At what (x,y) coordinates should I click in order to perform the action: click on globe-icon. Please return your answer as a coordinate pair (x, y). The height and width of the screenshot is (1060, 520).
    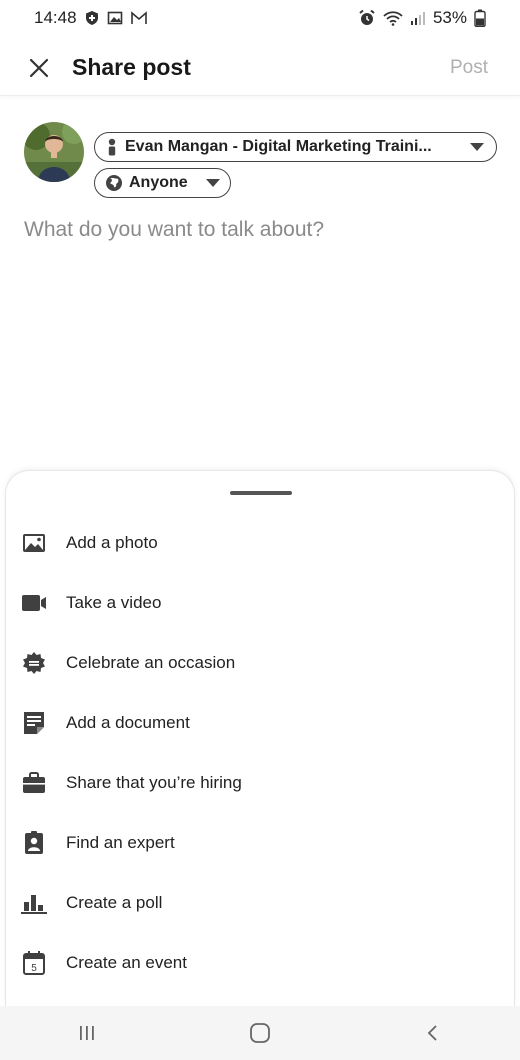
    Looking at the image, I should click on (114, 183).